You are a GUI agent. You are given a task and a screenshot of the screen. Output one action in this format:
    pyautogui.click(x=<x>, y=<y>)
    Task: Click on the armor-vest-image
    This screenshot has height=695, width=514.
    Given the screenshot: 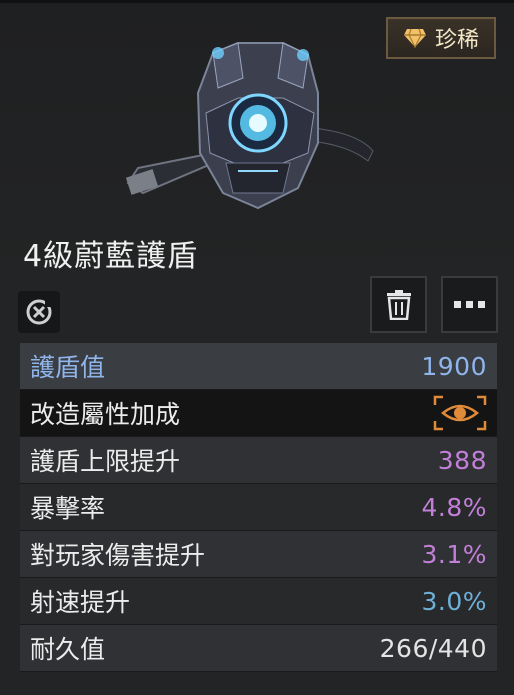 What is the action you would take?
    pyautogui.click(x=249, y=126)
    